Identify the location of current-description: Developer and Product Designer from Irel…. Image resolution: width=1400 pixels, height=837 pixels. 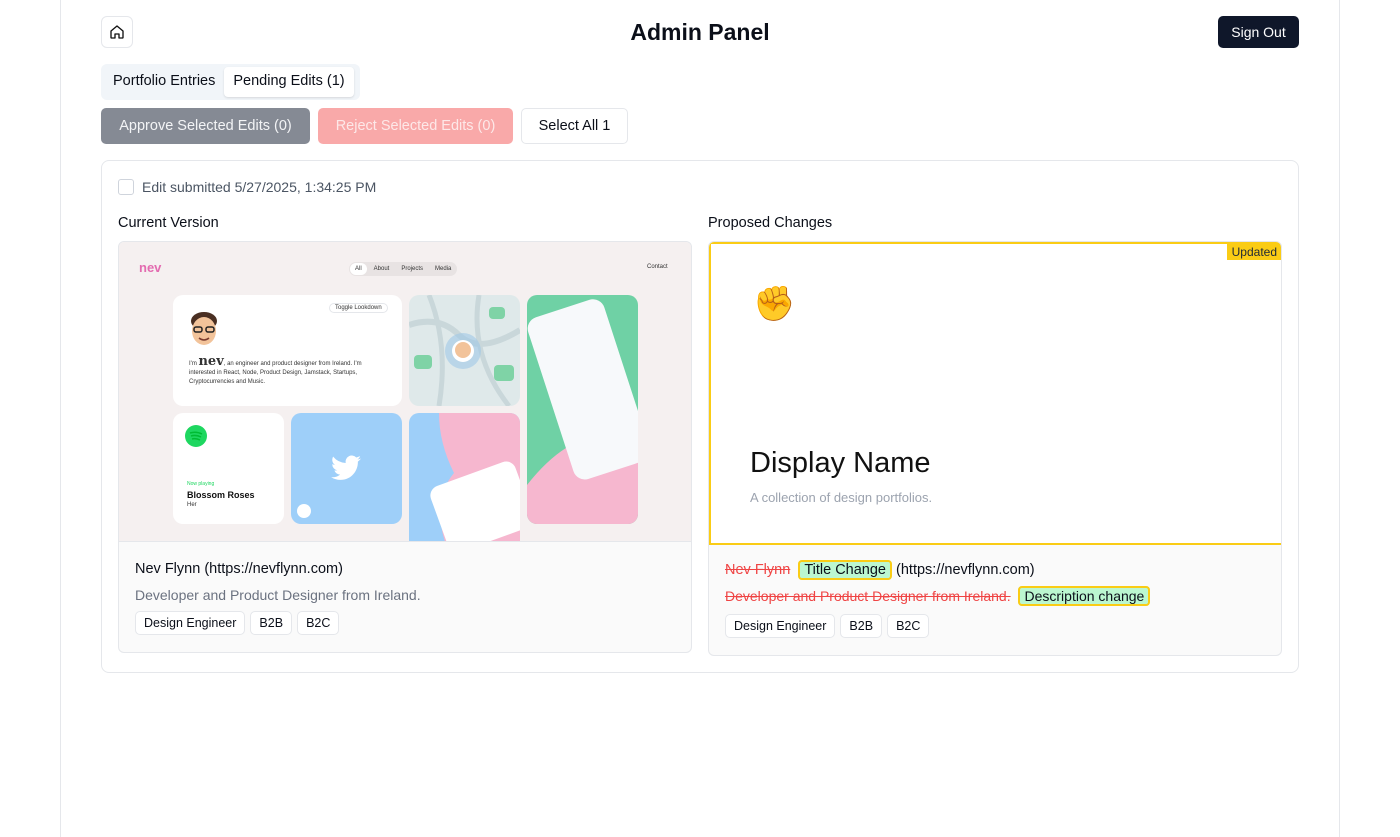
(278, 595).